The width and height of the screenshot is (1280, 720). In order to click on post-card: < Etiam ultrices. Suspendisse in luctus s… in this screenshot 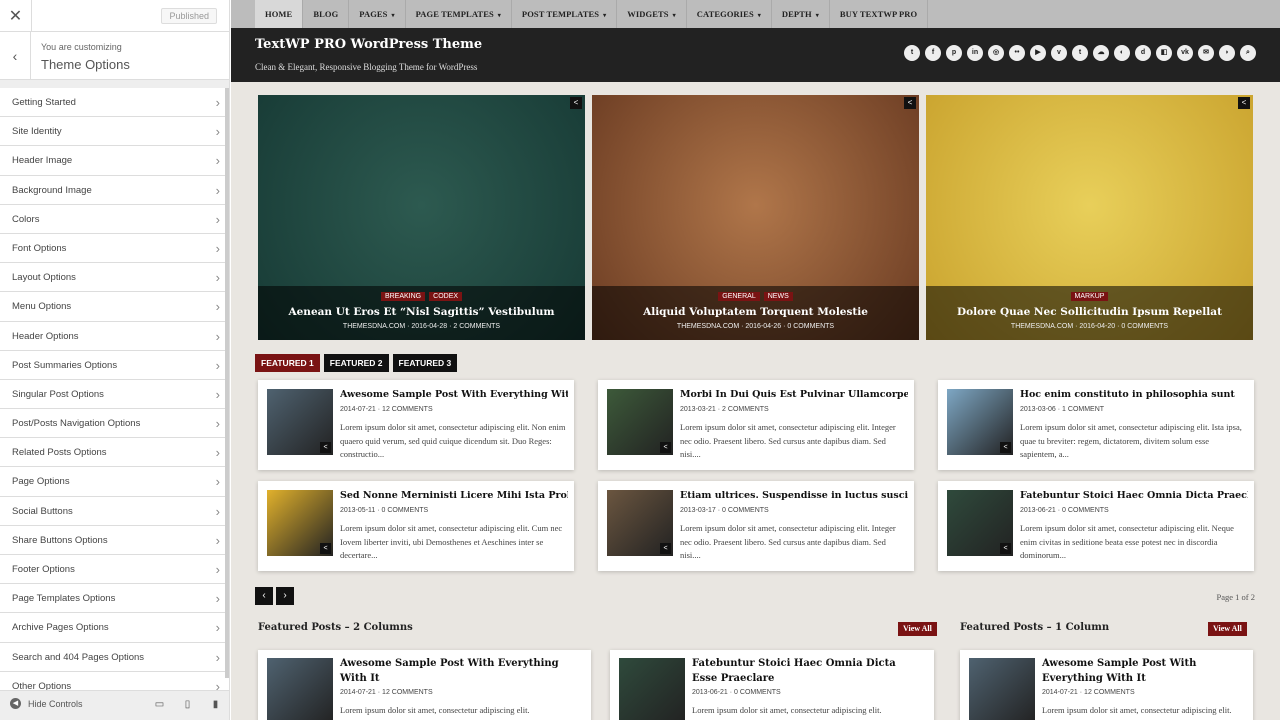, I will do `click(756, 526)`.